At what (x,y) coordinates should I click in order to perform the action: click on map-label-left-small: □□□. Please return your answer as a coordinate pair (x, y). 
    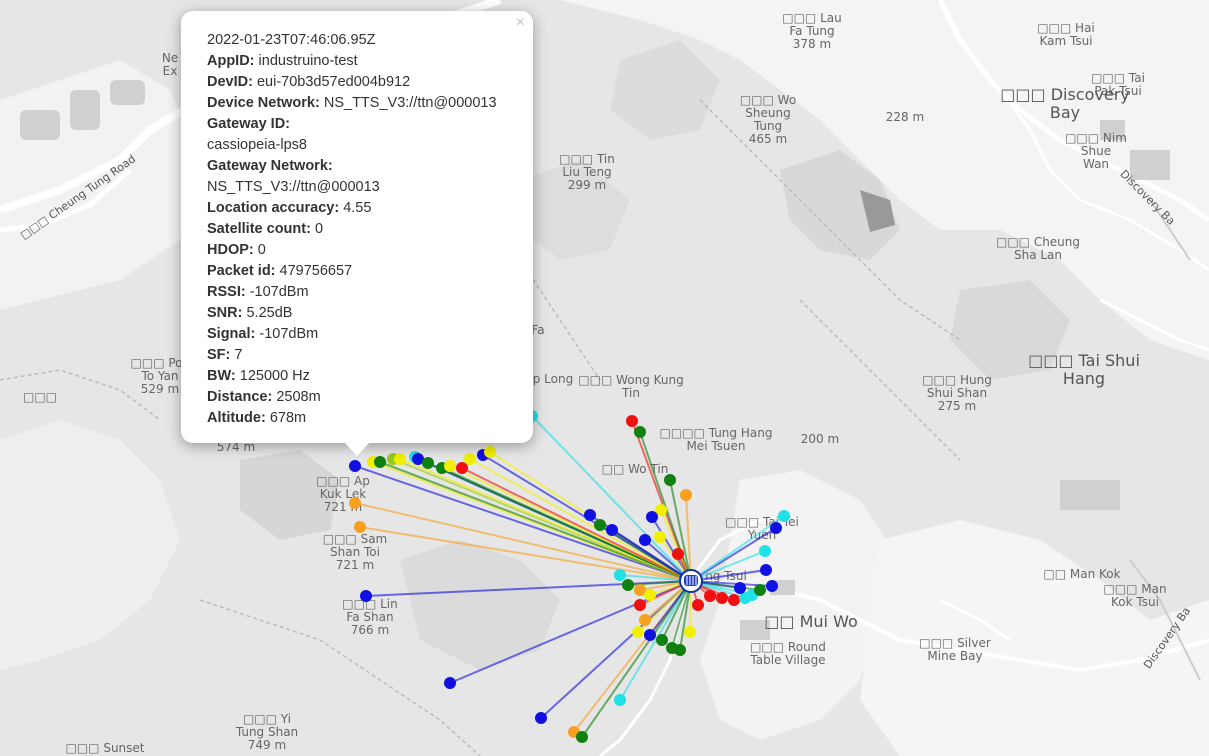
    Looking at the image, I should click on (40, 397).